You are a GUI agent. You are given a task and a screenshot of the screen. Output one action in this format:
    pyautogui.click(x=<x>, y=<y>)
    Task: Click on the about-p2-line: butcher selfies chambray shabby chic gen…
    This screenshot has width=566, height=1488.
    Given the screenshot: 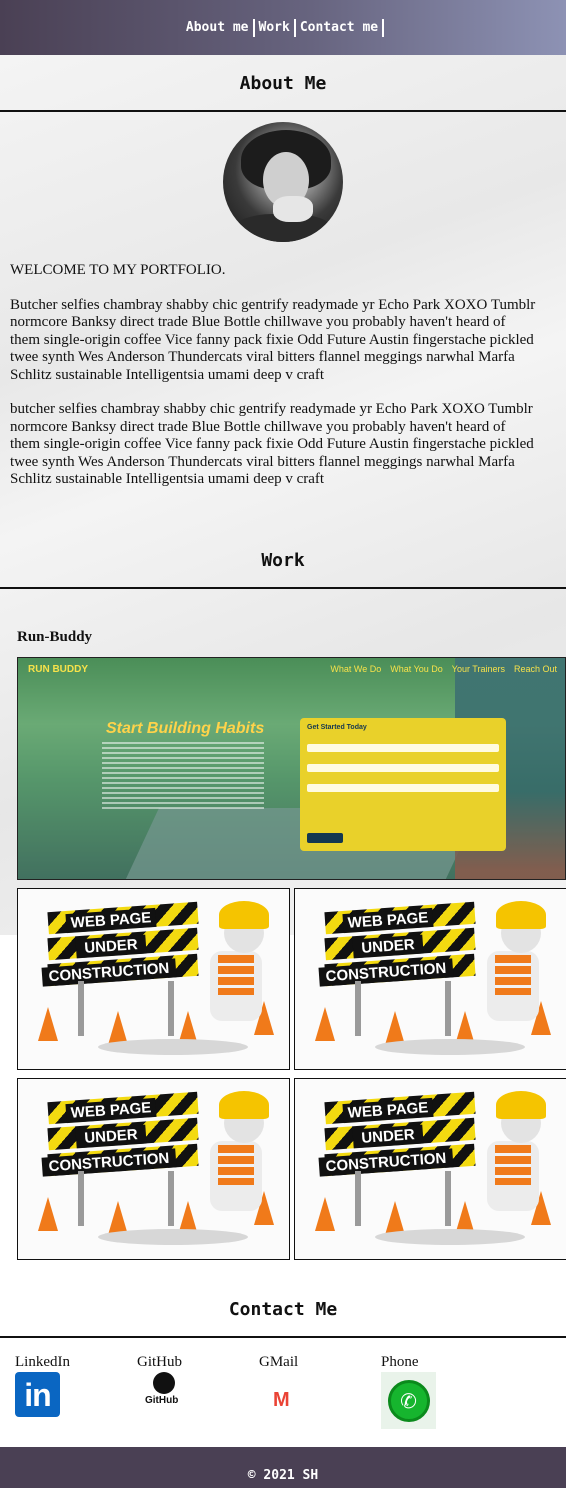 What is the action you would take?
    pyautogui.click(x=271, y=409)
    